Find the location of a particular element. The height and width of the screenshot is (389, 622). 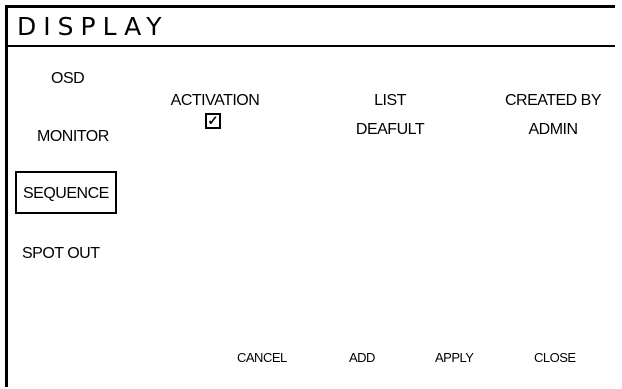

menu-item-osd: OSD is located at coordinates (68, 79).